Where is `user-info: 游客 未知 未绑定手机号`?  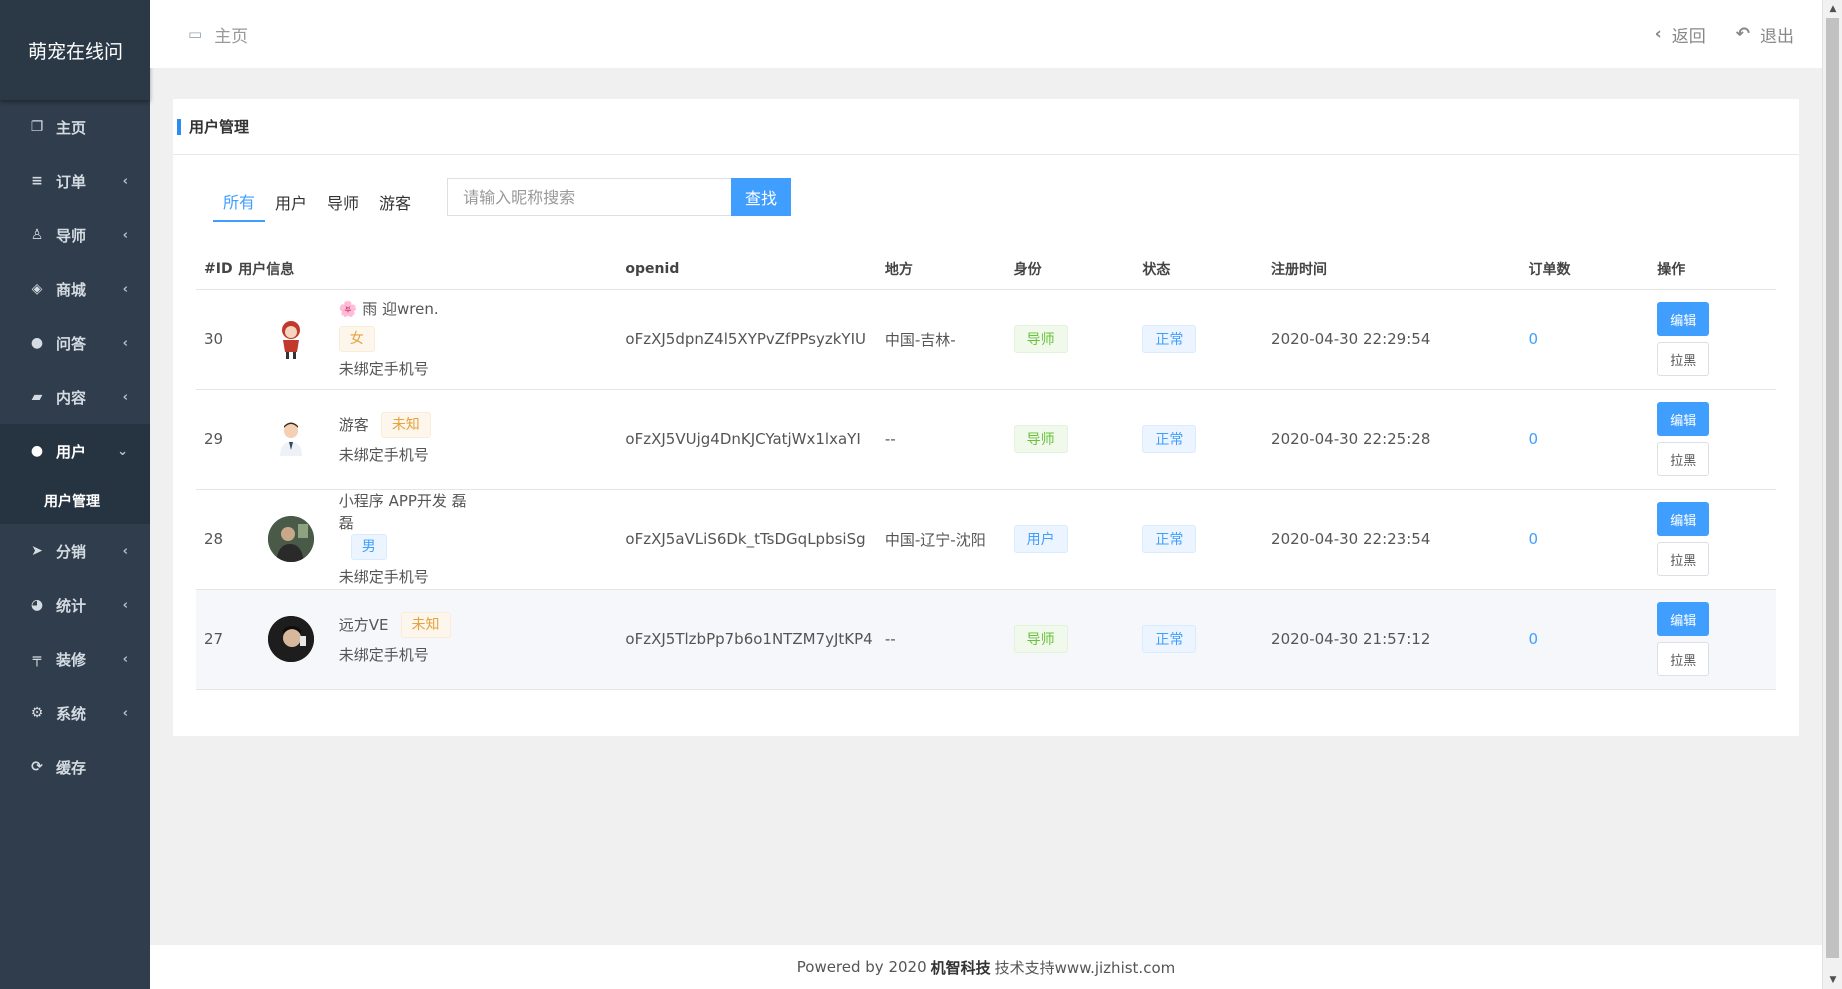
user-info: 游客 未知 未绑定手机号 is located at coordinates (482, 439).